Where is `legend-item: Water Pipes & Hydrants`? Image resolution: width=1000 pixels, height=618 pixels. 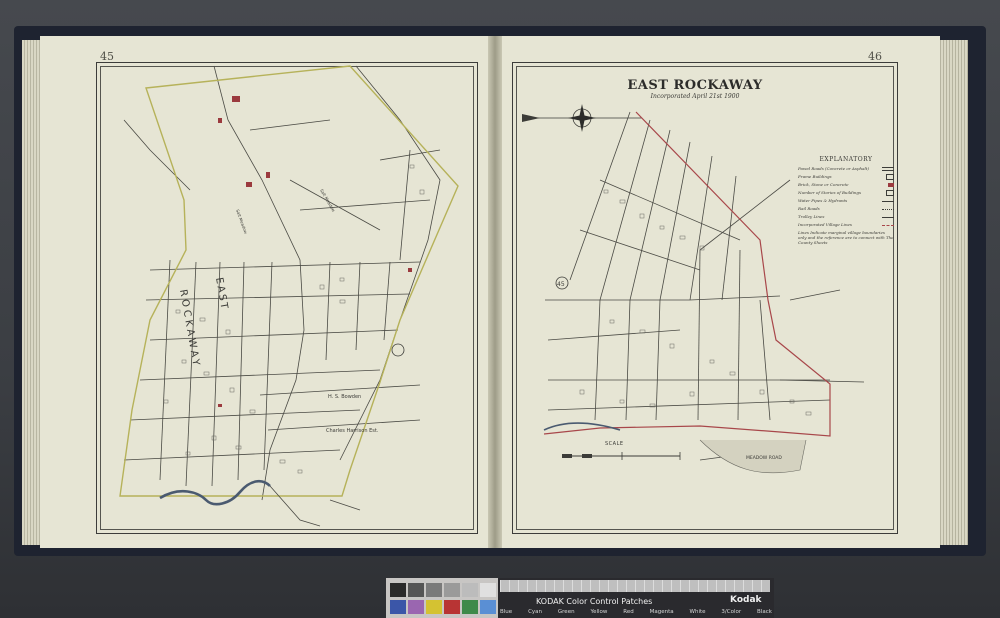
legend-item: Water Pipes & Hydrants is located at coordinates (846, 201).